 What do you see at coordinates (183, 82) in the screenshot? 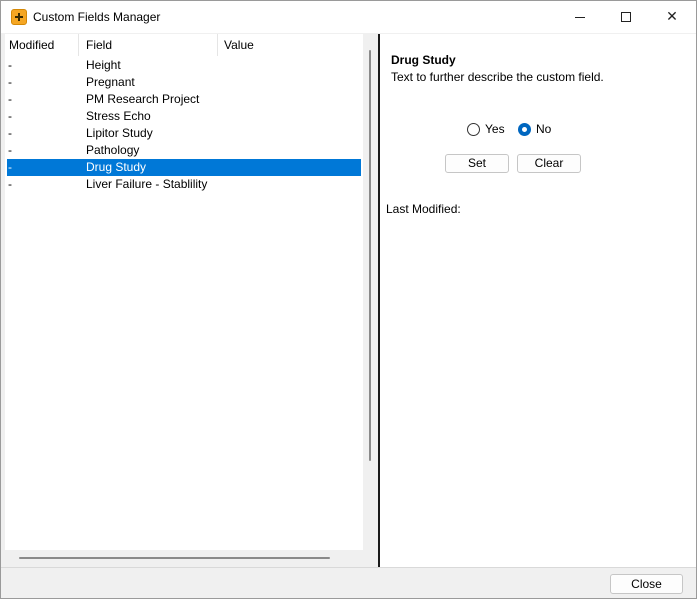
I see `list-item: - Pregnant` at bounding box center [183, 82].